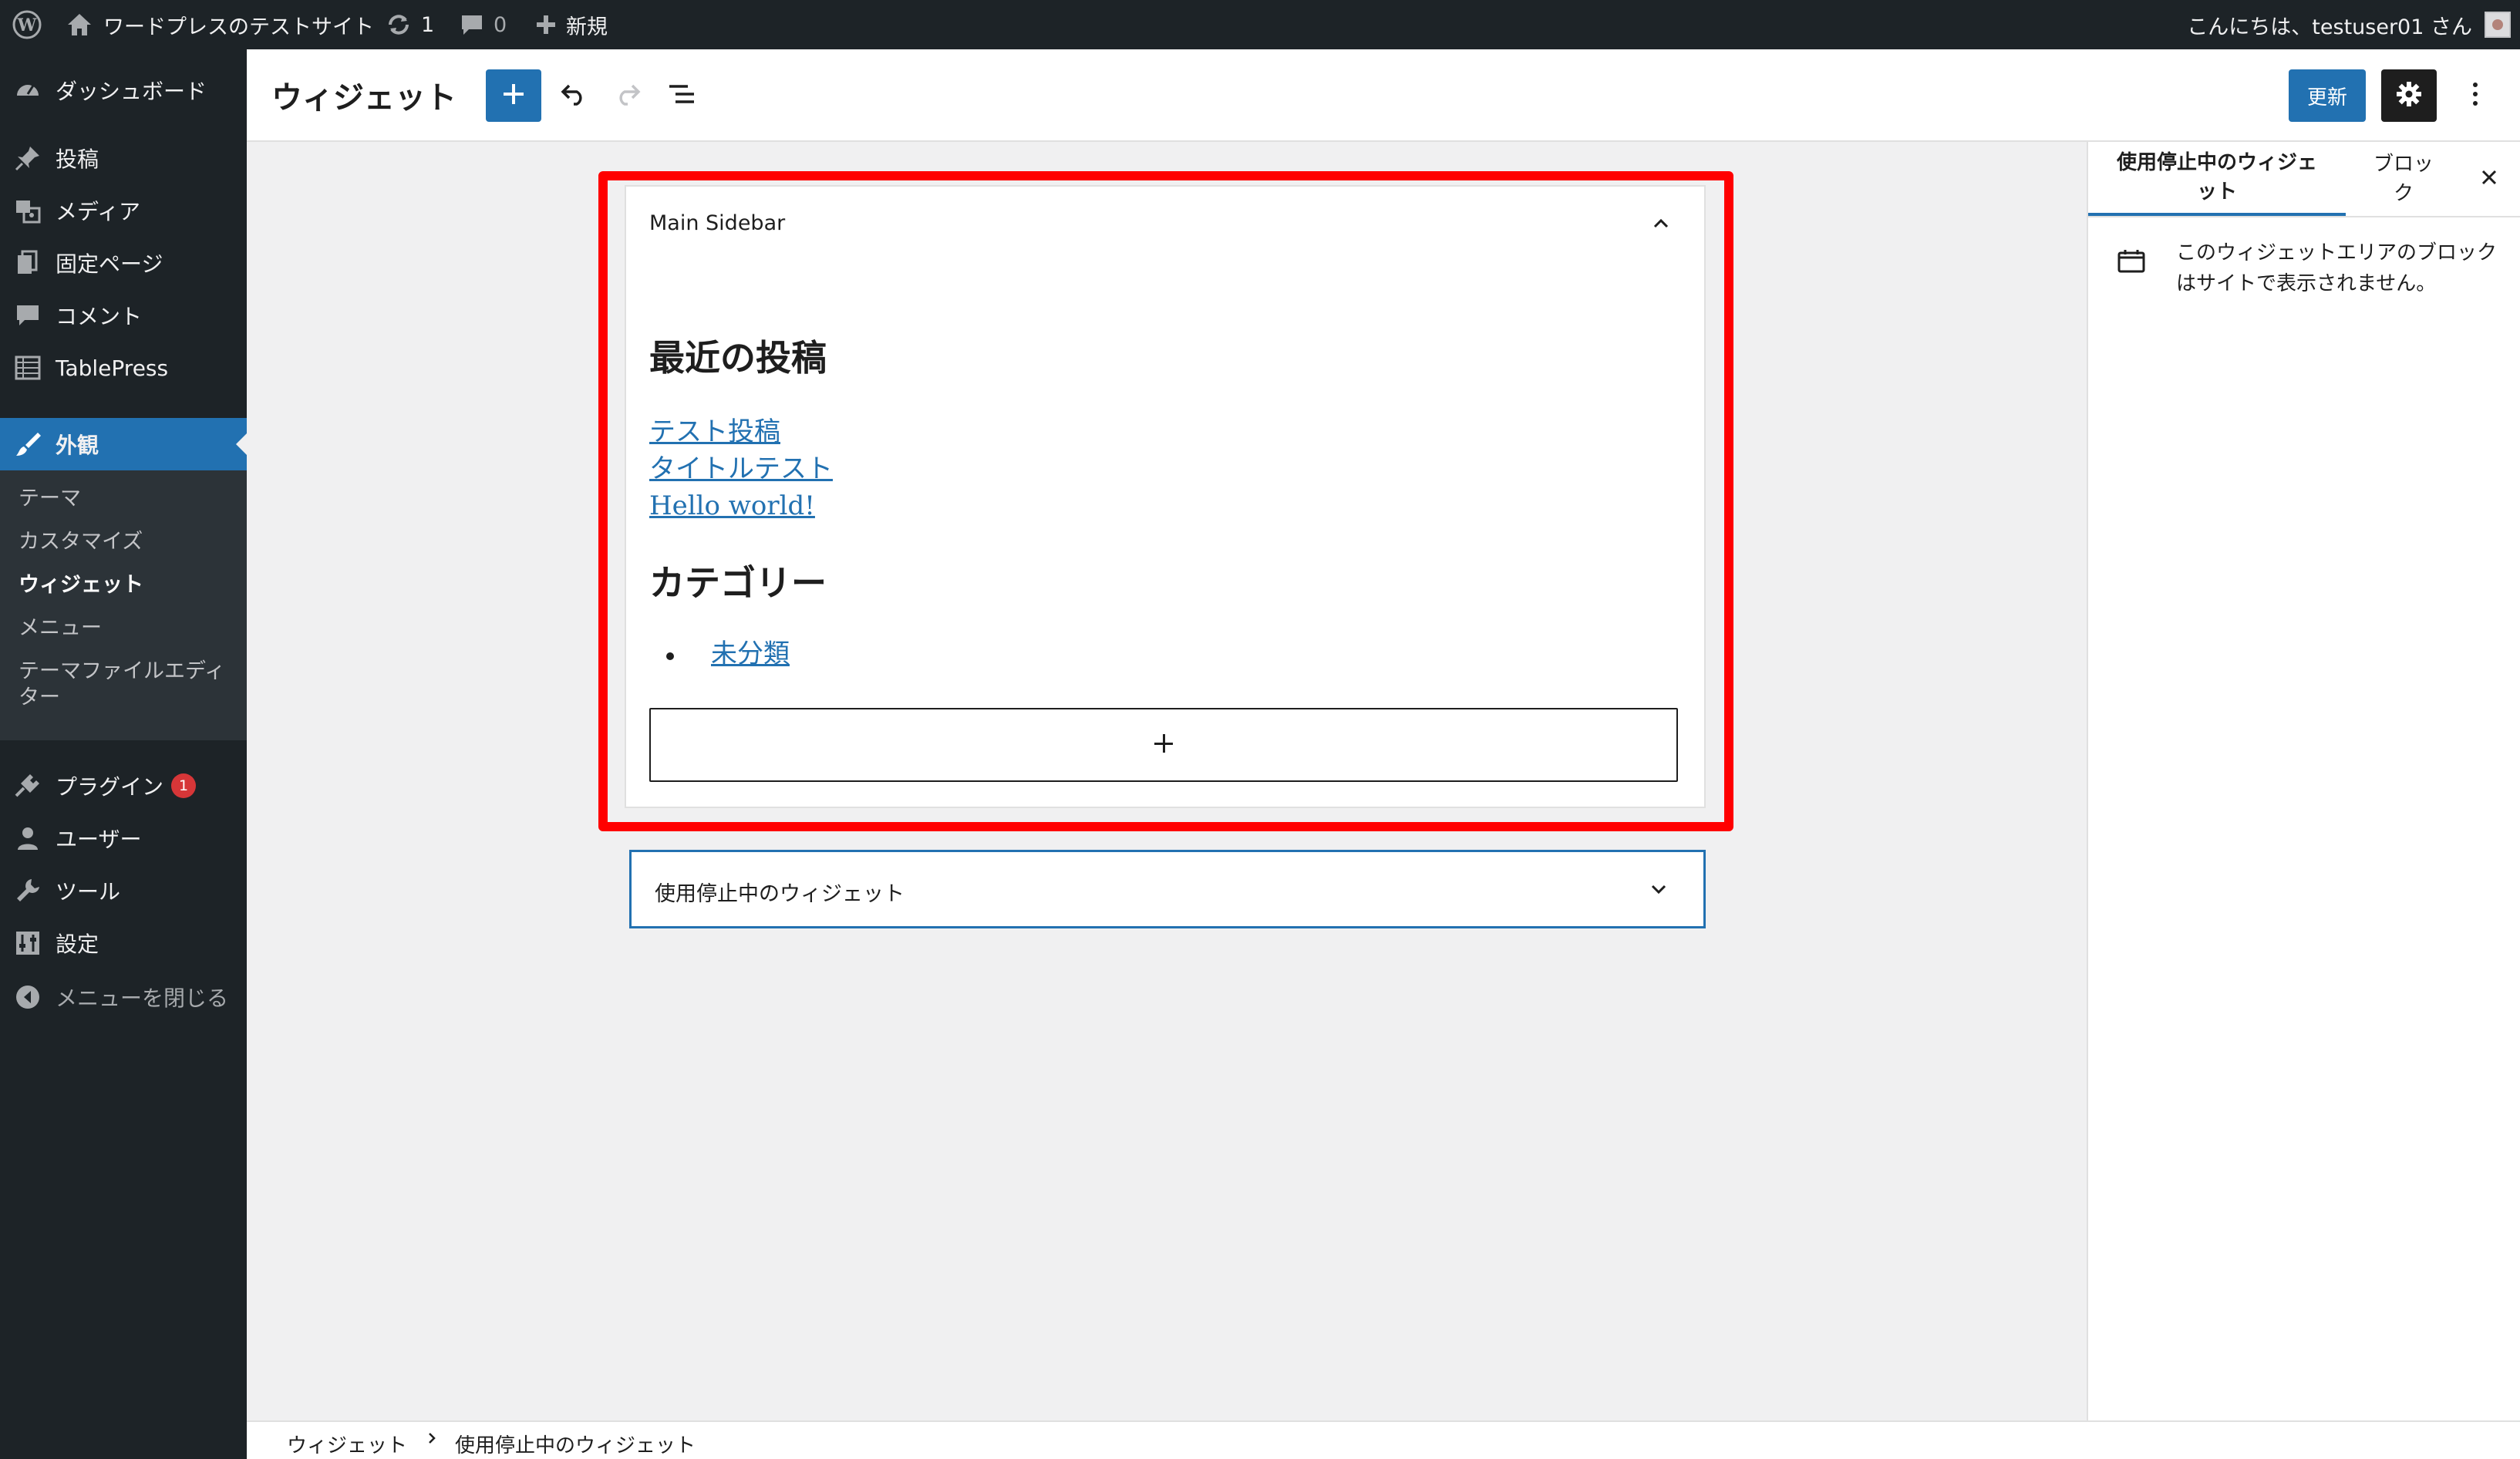 The image size is (2520, 1459). What do you see at coordinates (79, 25) in the screenshot?
I see `home-icon` at bounding box center [79, 25].